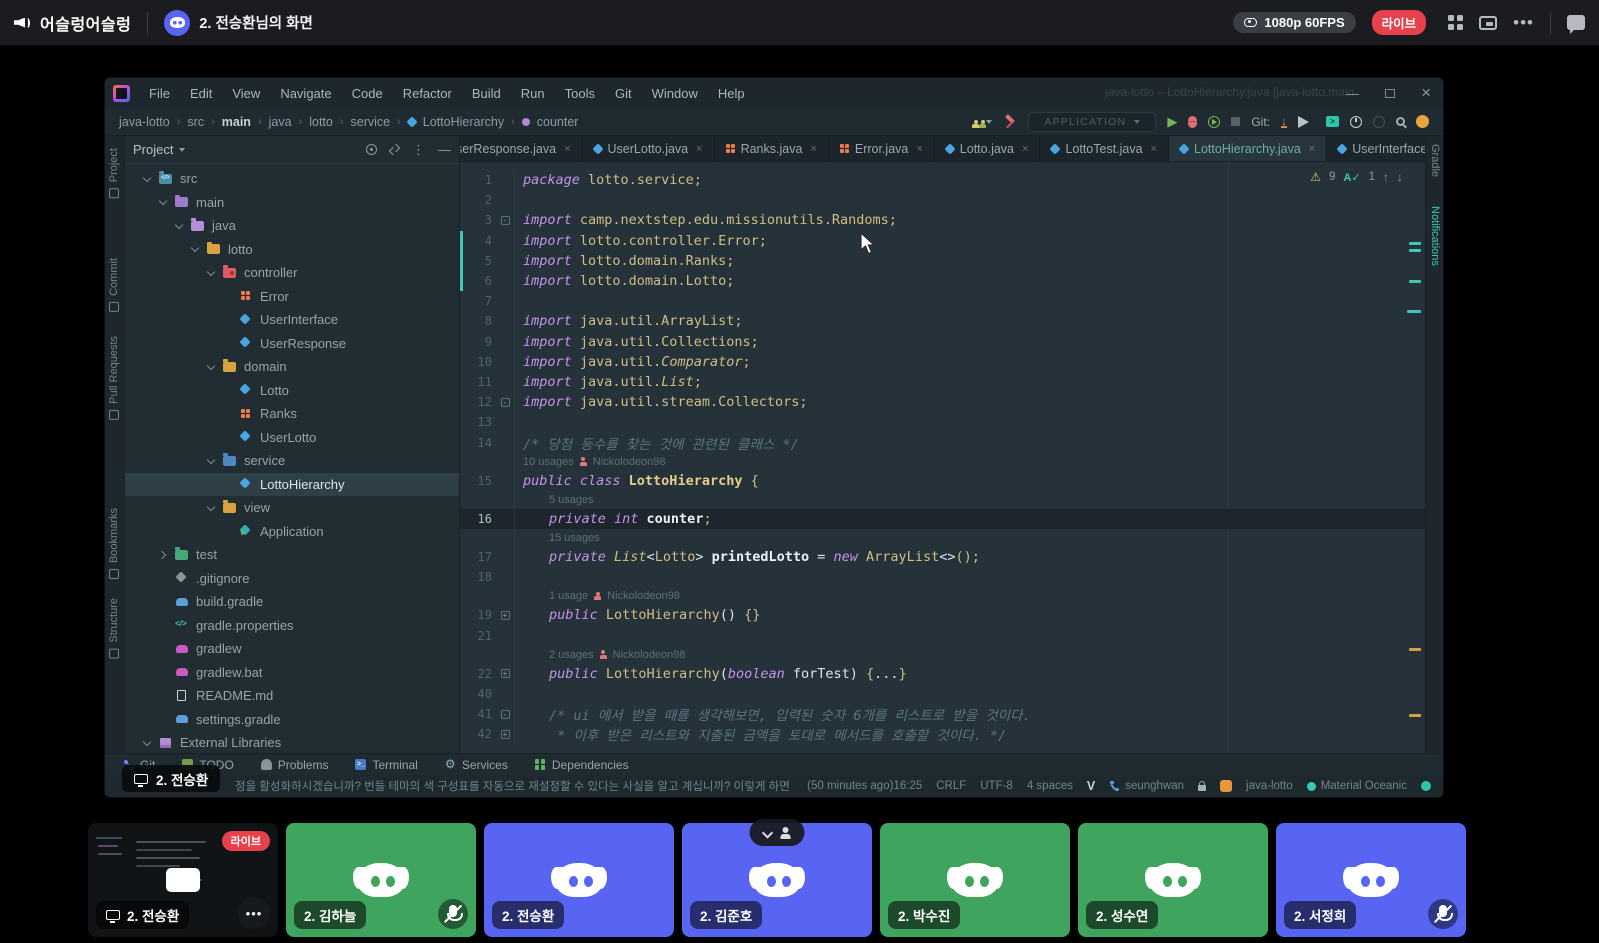 This screenshot has height=943, width=1599. I want to click on code-line-16: 16 private int counter;, so click(942, 518).